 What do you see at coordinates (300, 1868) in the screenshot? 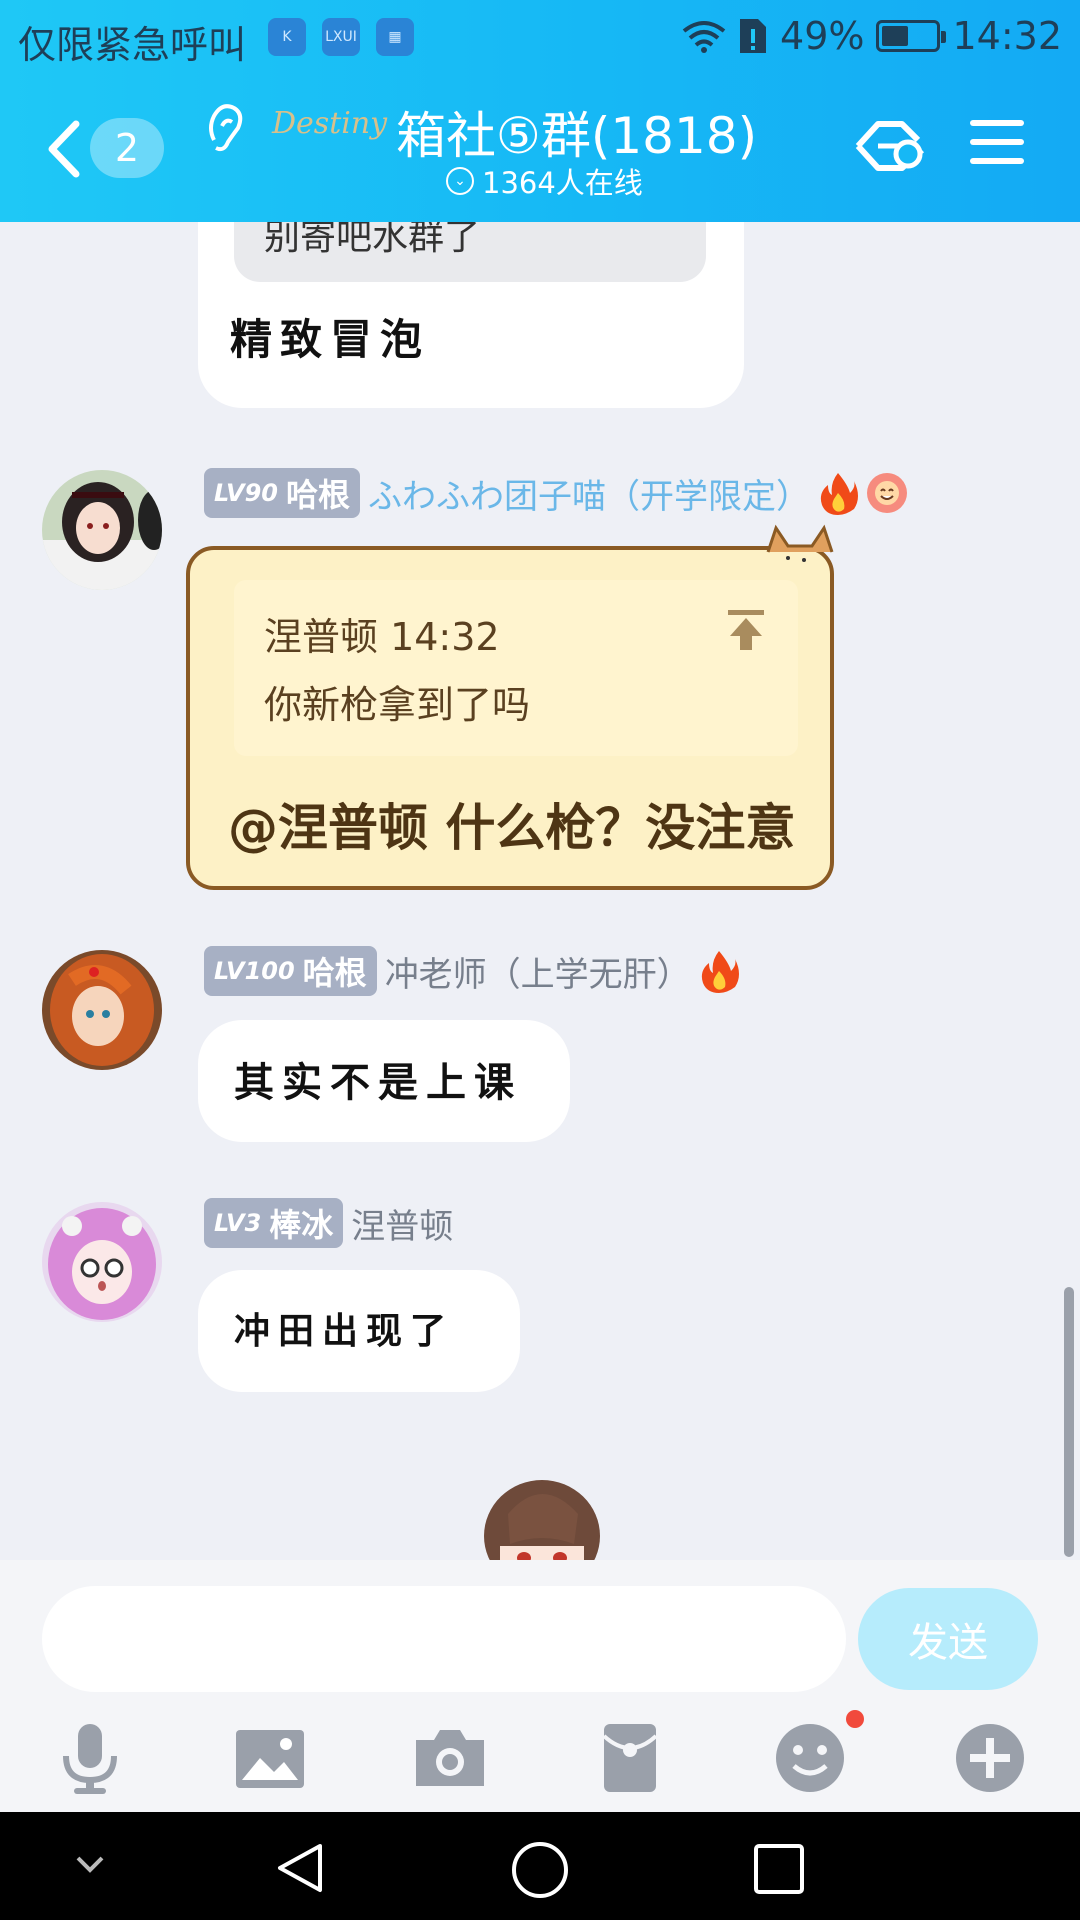
I see `back-triangle-icon` at bounding box center [300, 1868].